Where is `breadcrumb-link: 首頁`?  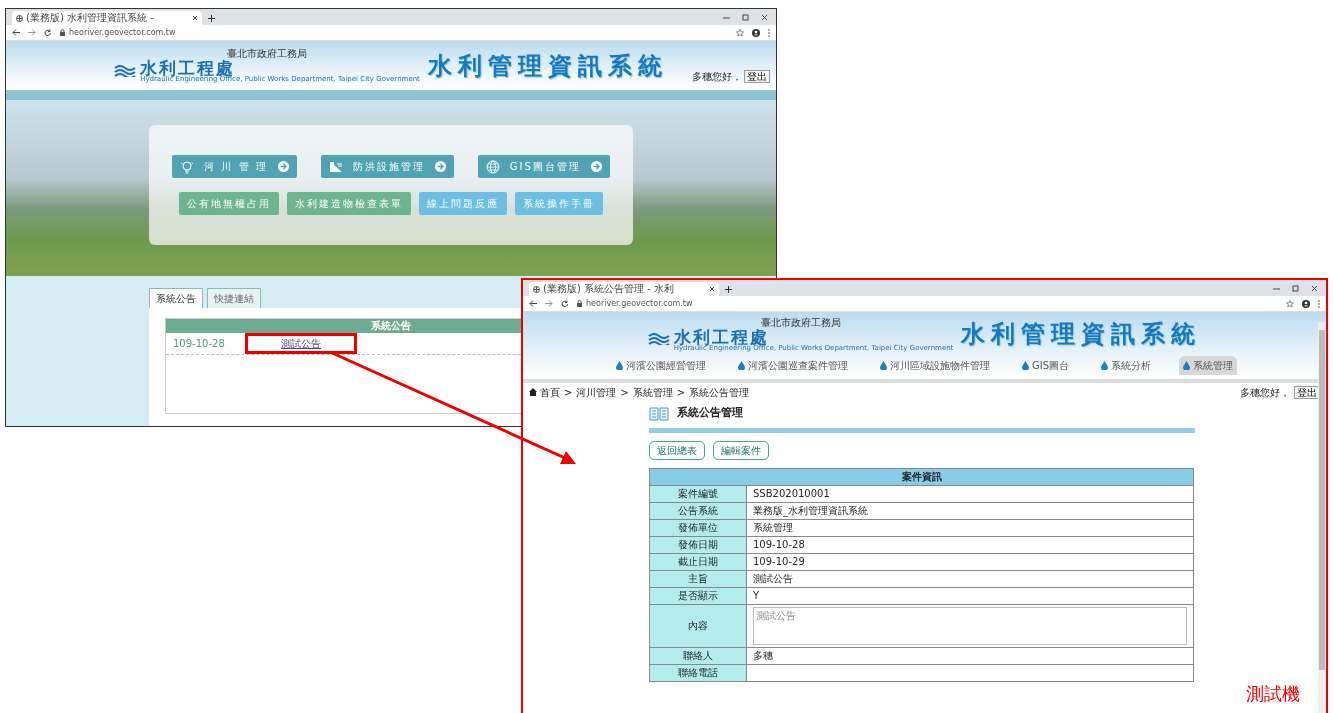
breadcrumb-link: 首頁 is located at coordinates (550, 392).